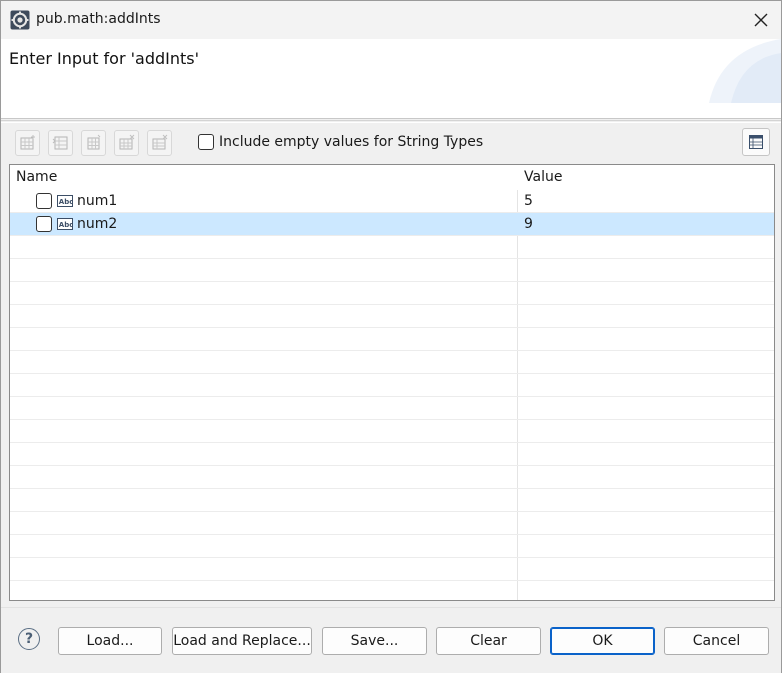  What do you see at coordinates (97, 224) in the screenshot?
I see `row-name: num2` at bounding box center [97, 224].